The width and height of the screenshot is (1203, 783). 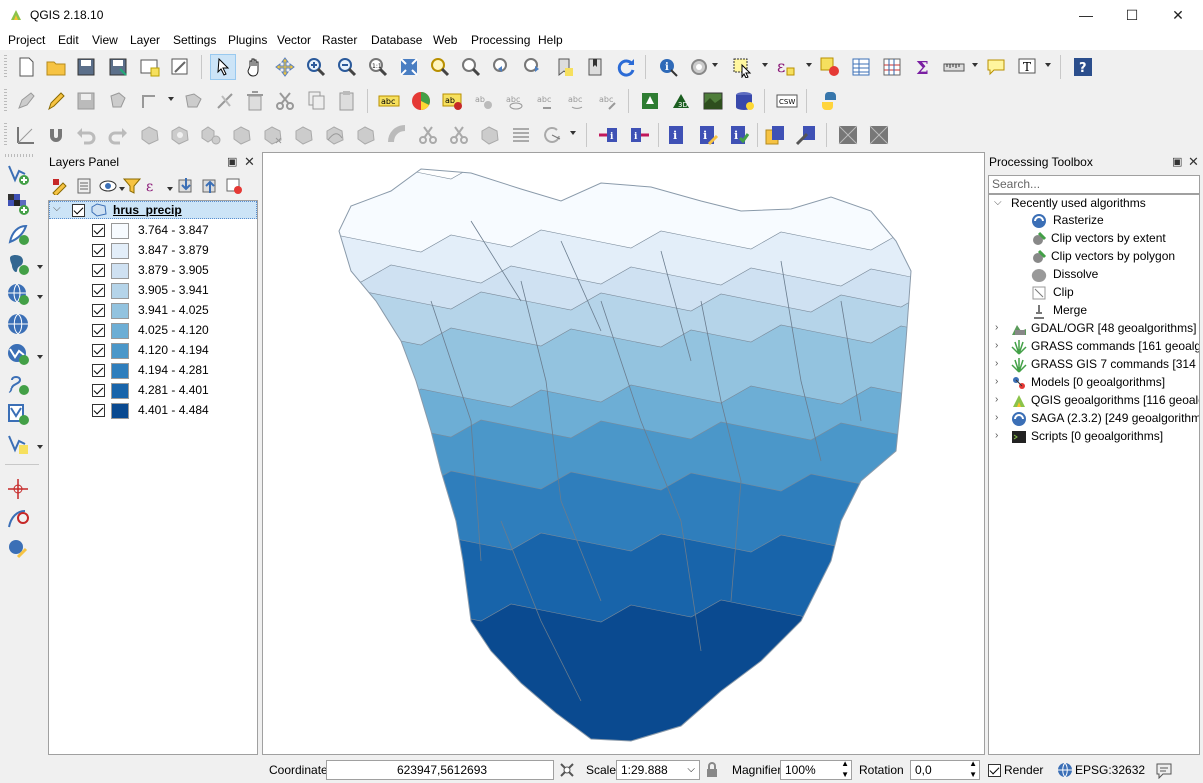 I want to click on zoom-in-icon, so click(x=316, y=67).